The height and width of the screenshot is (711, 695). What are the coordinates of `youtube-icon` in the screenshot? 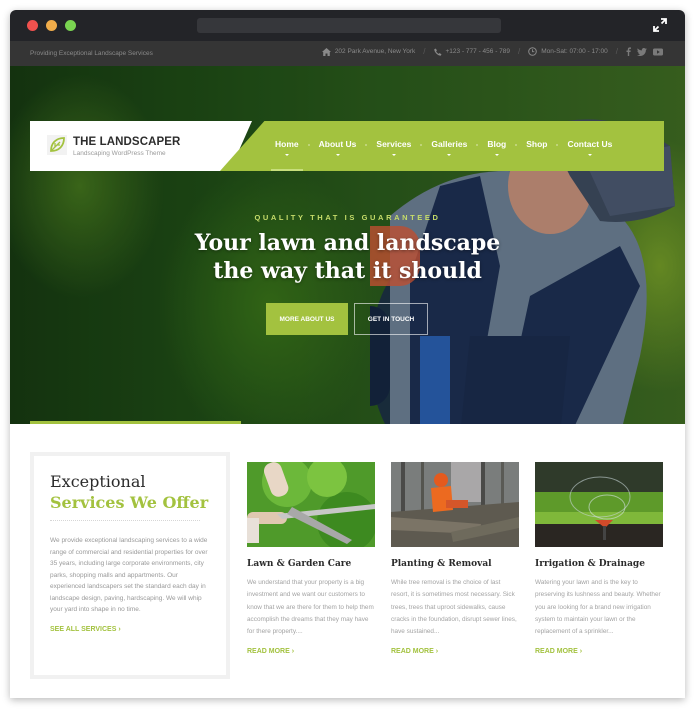 It's located at (658, 52).